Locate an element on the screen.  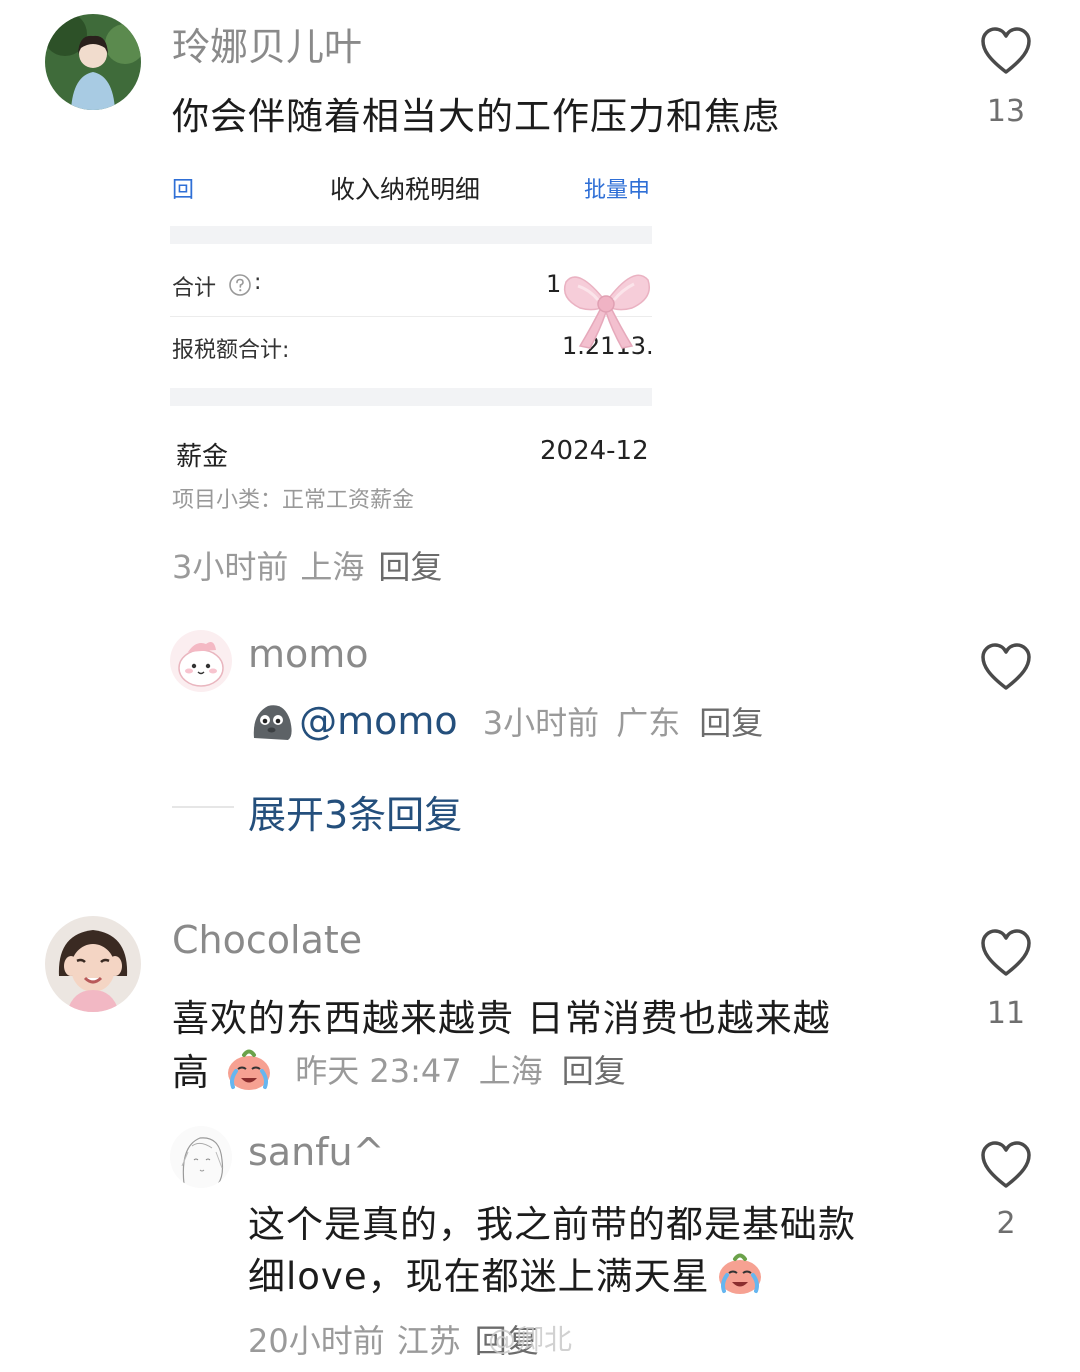
reply-location: 广东 is located at coordinates (648, 723).